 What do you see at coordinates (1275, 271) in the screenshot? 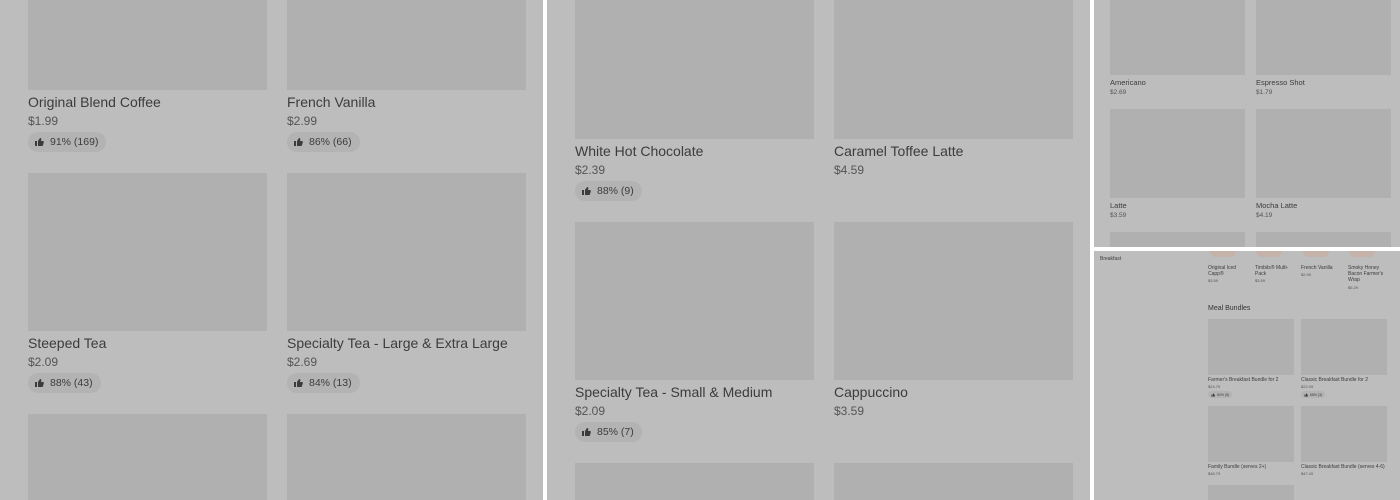
I see `item-name: Timbits® Multi-Pack` at bounding box center [1275, 271].